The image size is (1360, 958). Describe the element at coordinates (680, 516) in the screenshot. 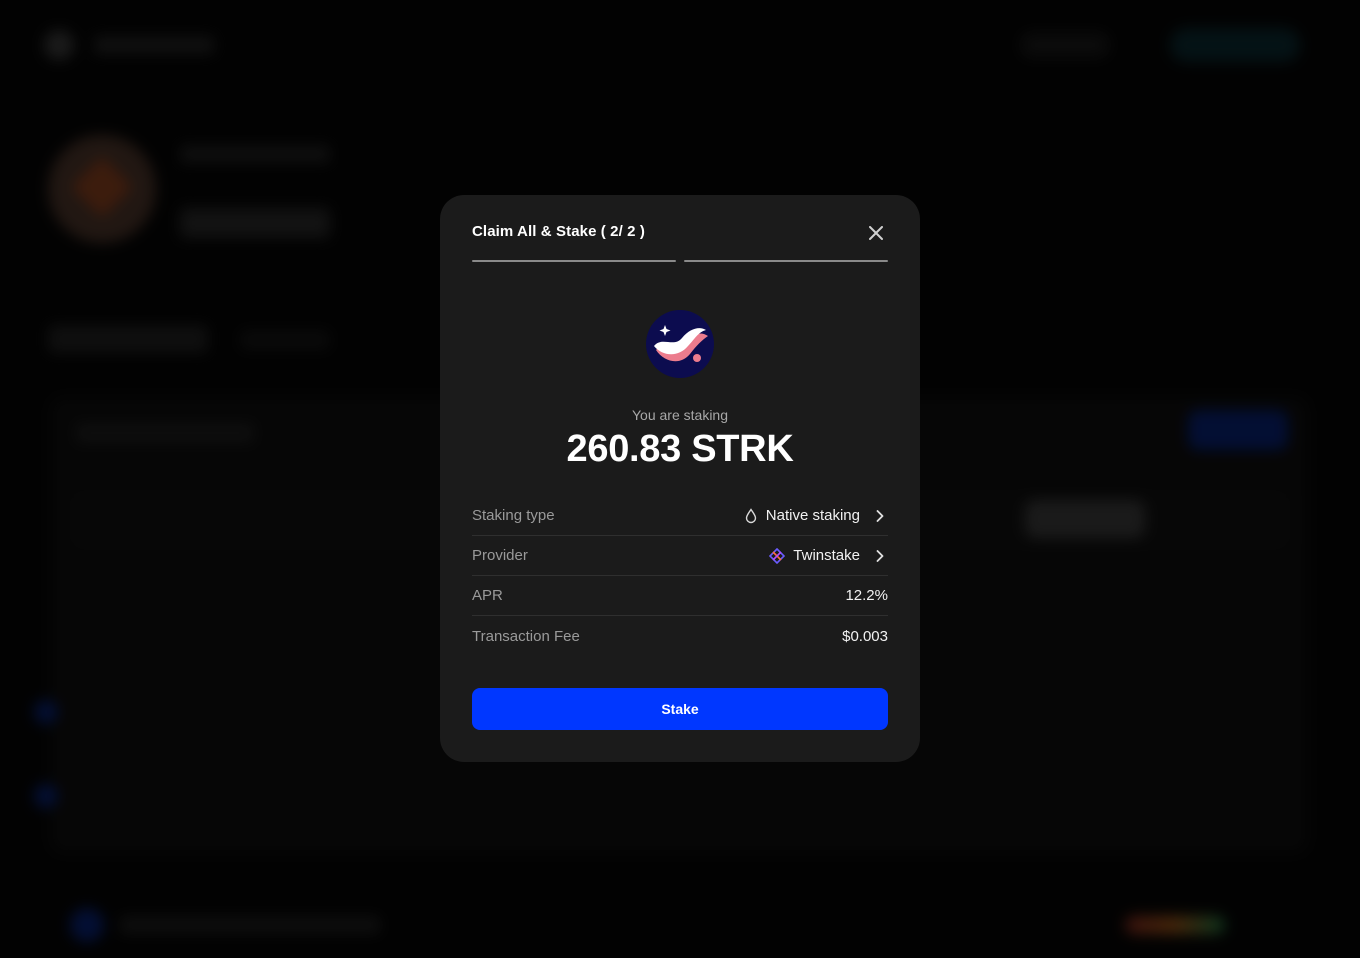

I see `staking-type-row: Staking type Native staking` at that location.